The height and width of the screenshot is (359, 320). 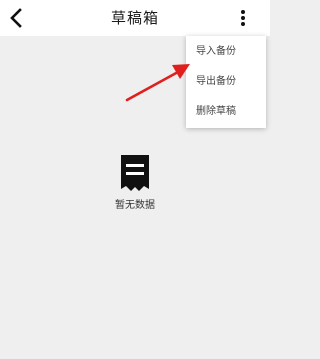 I want to click on page-title: 草稿箱, so click(x=134, y=18).